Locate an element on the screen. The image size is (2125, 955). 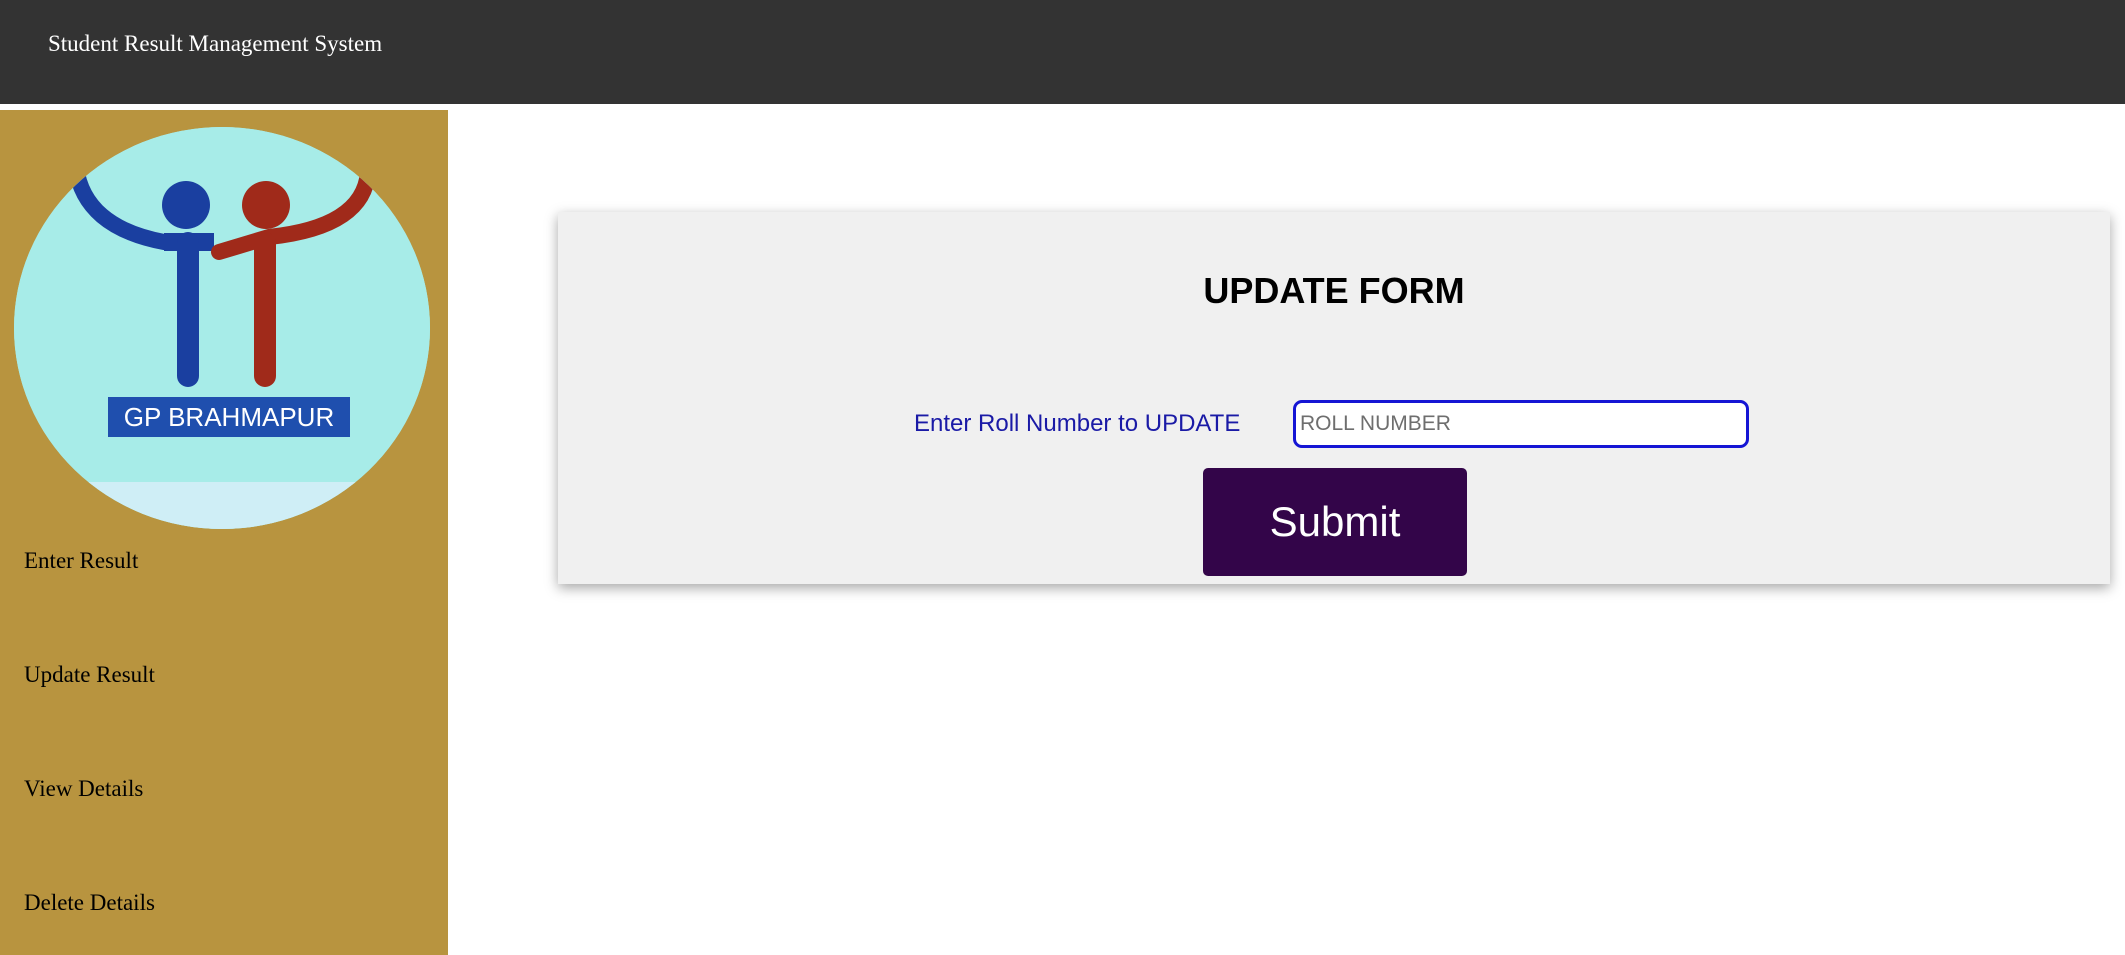
sidebar-item-view-details: View Details is located at coordinates (83, 789).